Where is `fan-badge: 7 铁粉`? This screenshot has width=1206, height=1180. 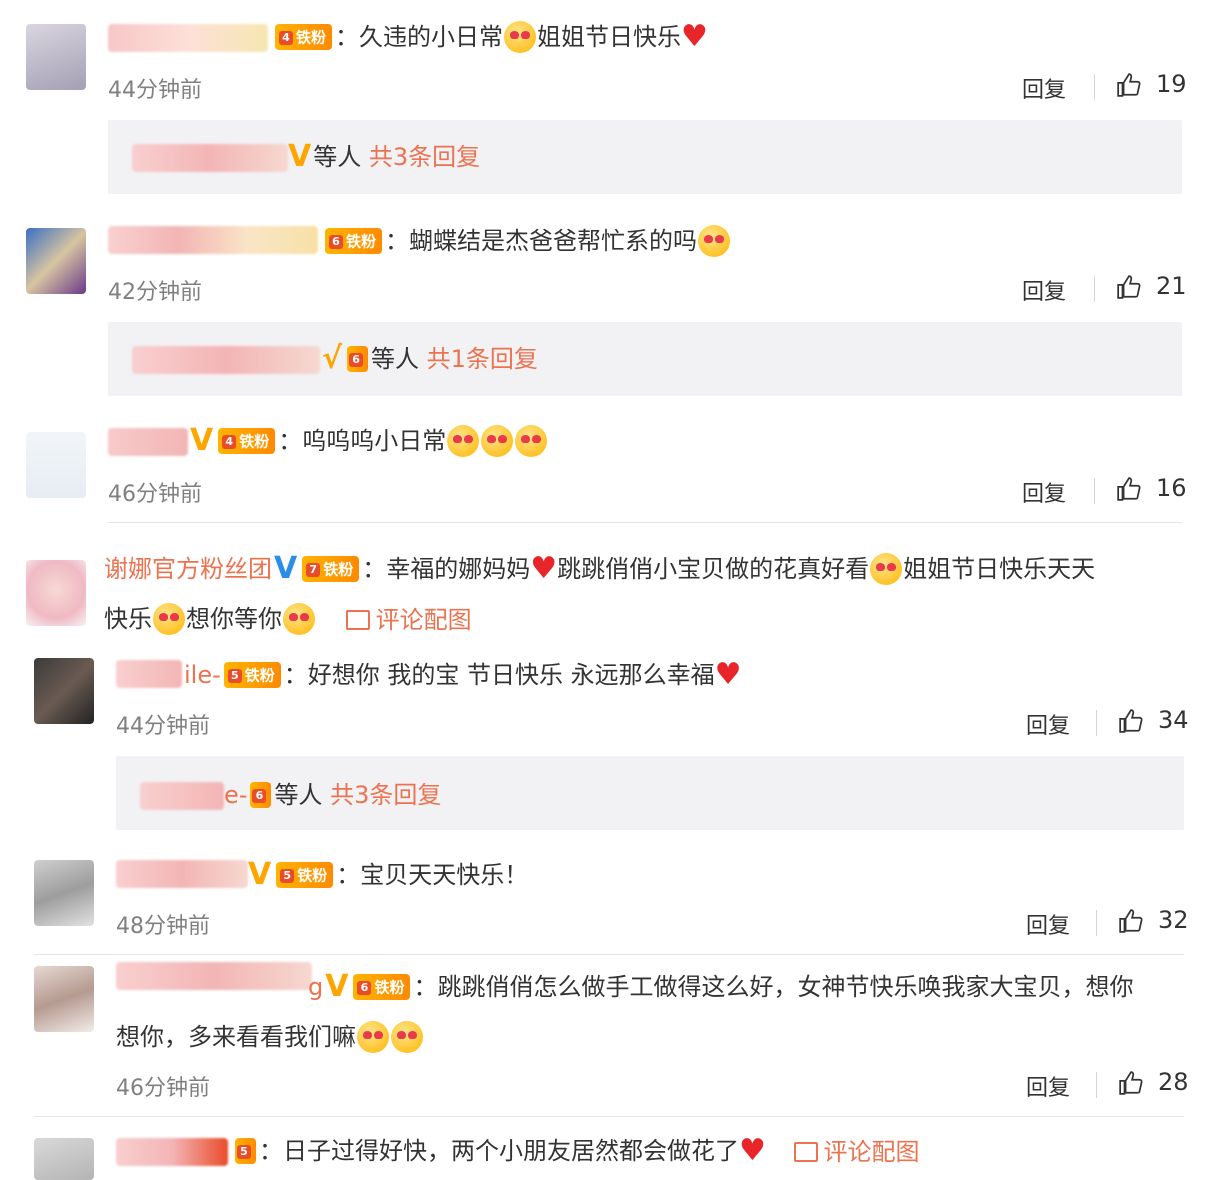
fan-badge: 7 铁粉 is located at coordinates (331, 569).